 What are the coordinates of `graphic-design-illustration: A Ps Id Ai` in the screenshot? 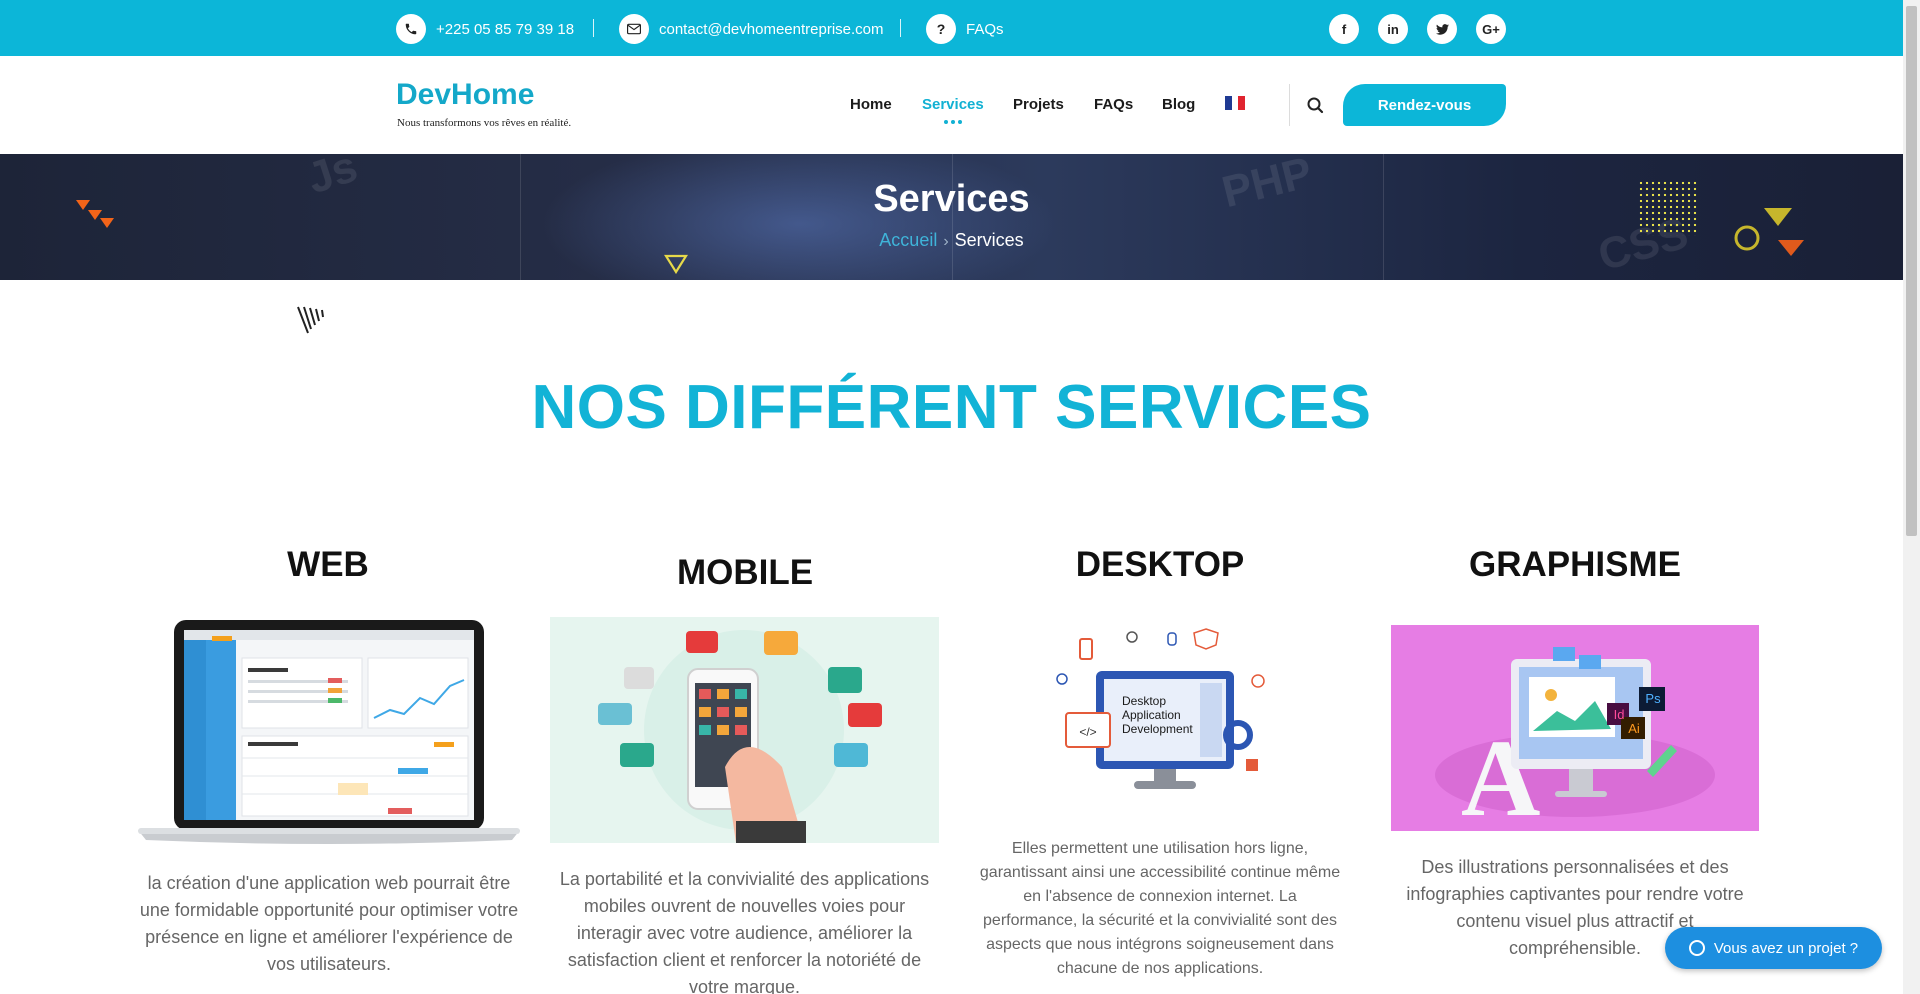 It's located at (1575, 728).